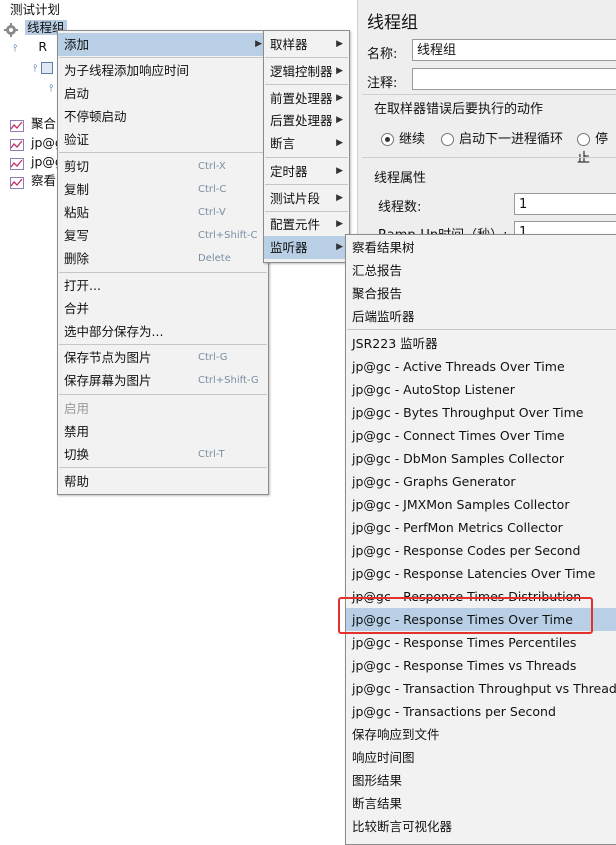 This screenshot has width=616, height=845. What do you see at coordinates (163, 380) in the screenshot?
I see `menu-item-save-screen-image: 保存屏幕为图片 Ctrl+Shift-G` at bounding box center [163, 380].